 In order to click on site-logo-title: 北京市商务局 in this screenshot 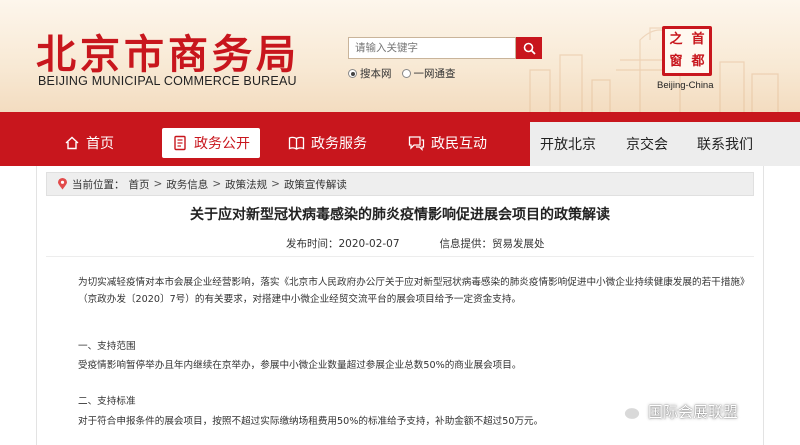, I will do `click(168, 51)`.